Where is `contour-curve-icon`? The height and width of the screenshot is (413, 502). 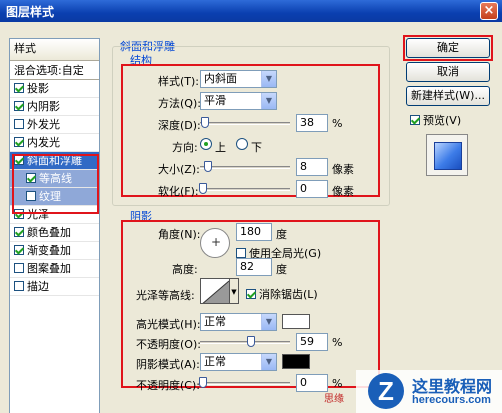
contour-curve-icon is located at coordinates (215, 291).